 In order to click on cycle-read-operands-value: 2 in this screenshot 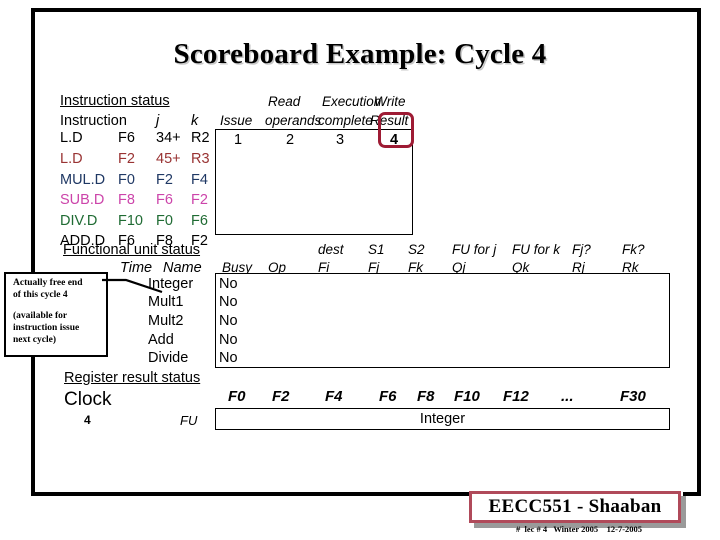, I will do `click(290, 140)`.